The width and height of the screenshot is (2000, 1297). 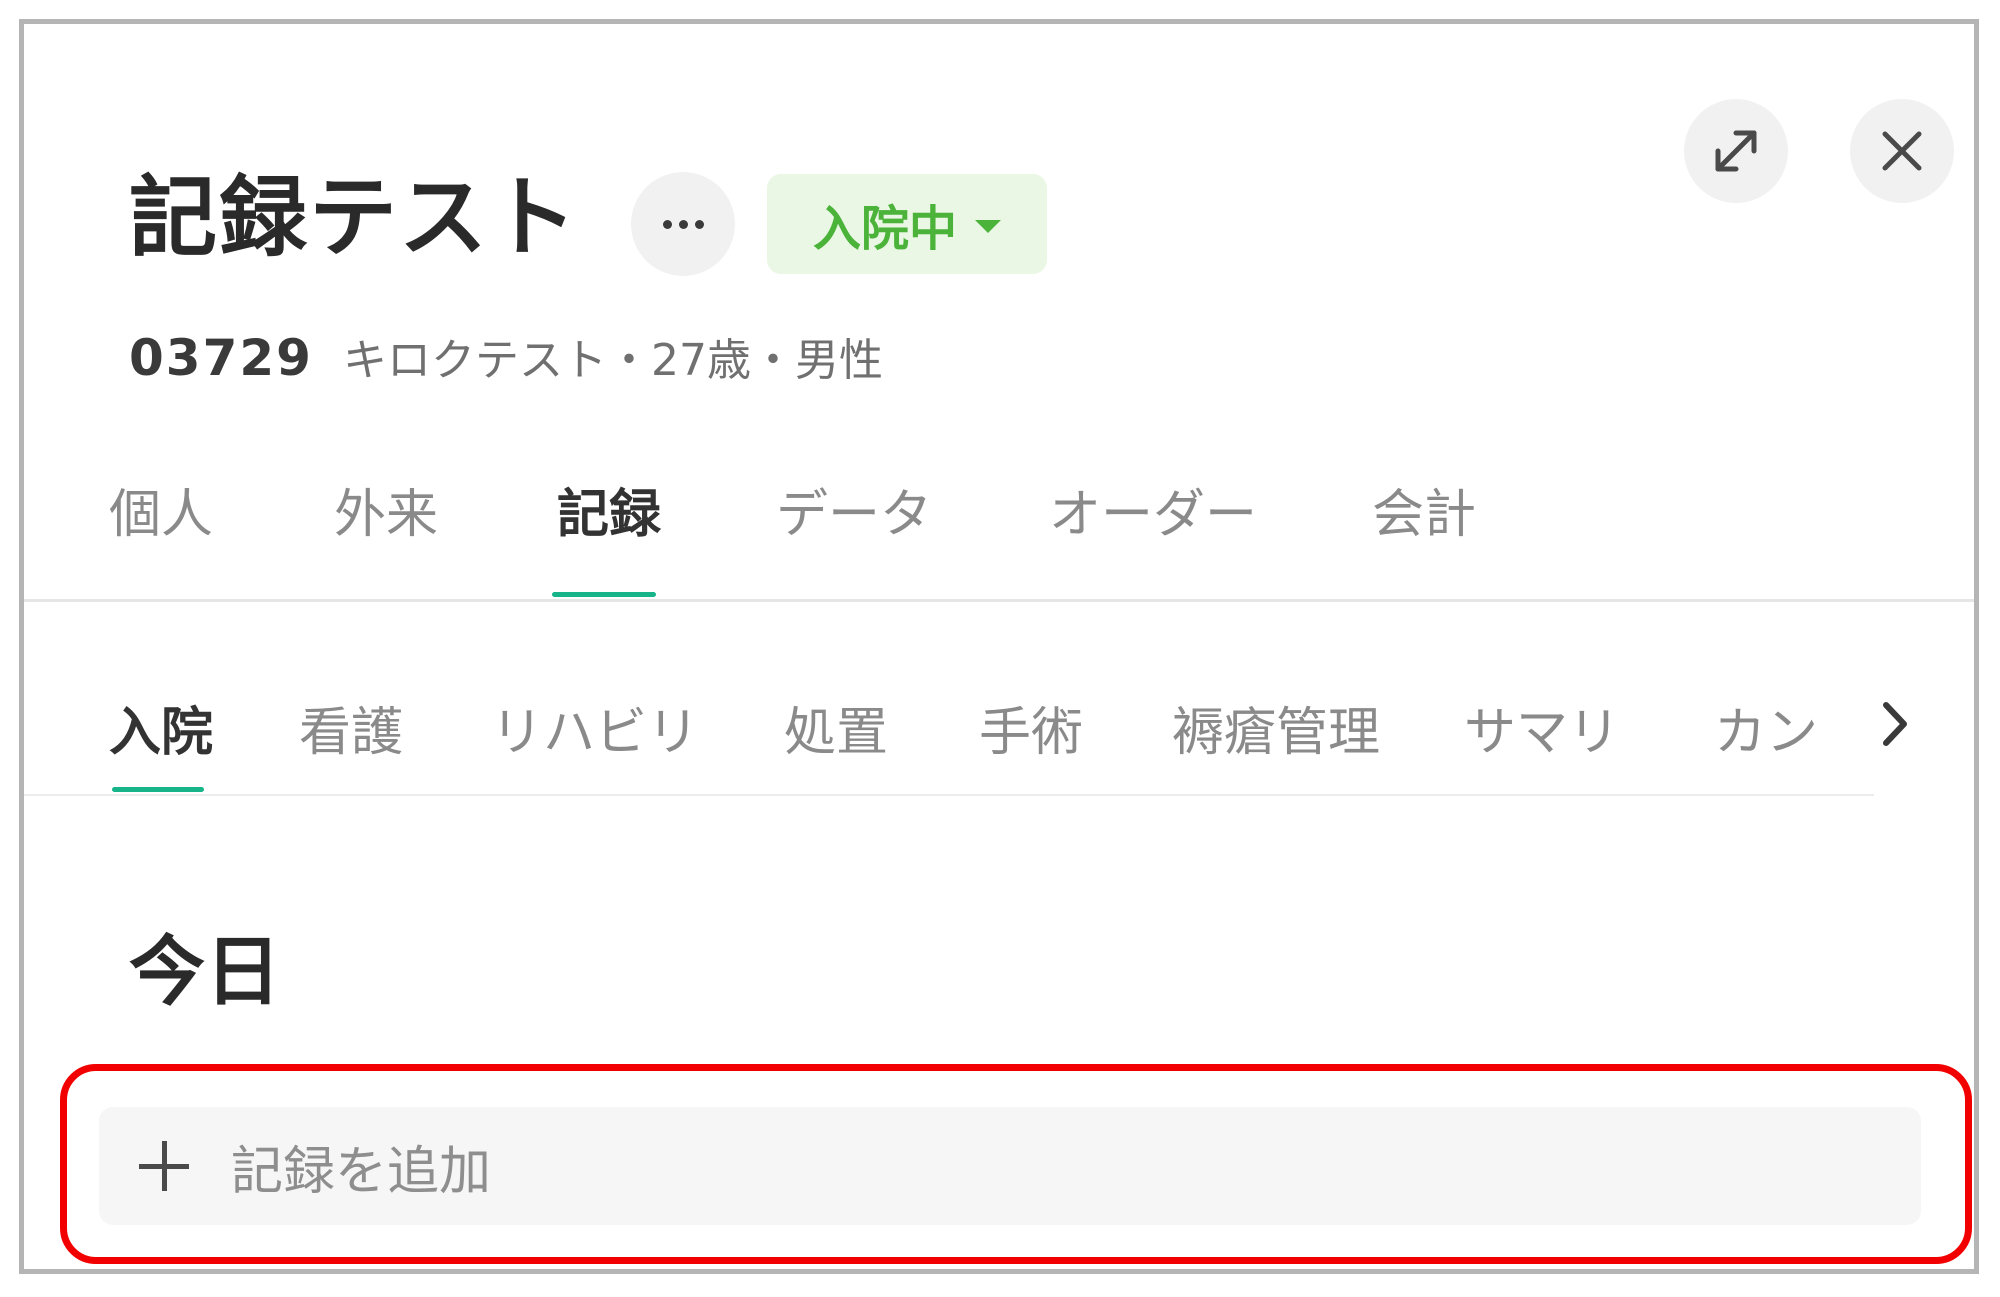 I want to click on subtab-treatment: 処置, so click(x=836, y=733).